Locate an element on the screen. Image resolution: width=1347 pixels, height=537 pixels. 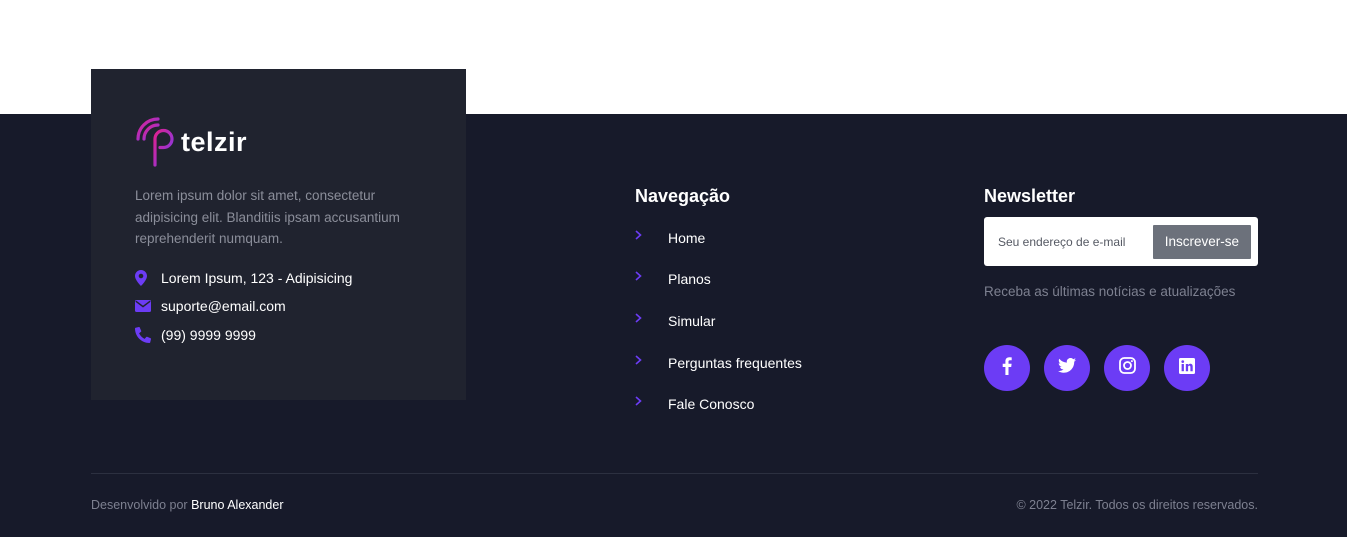
instagram-icon is located at coordinates (1127, 368).